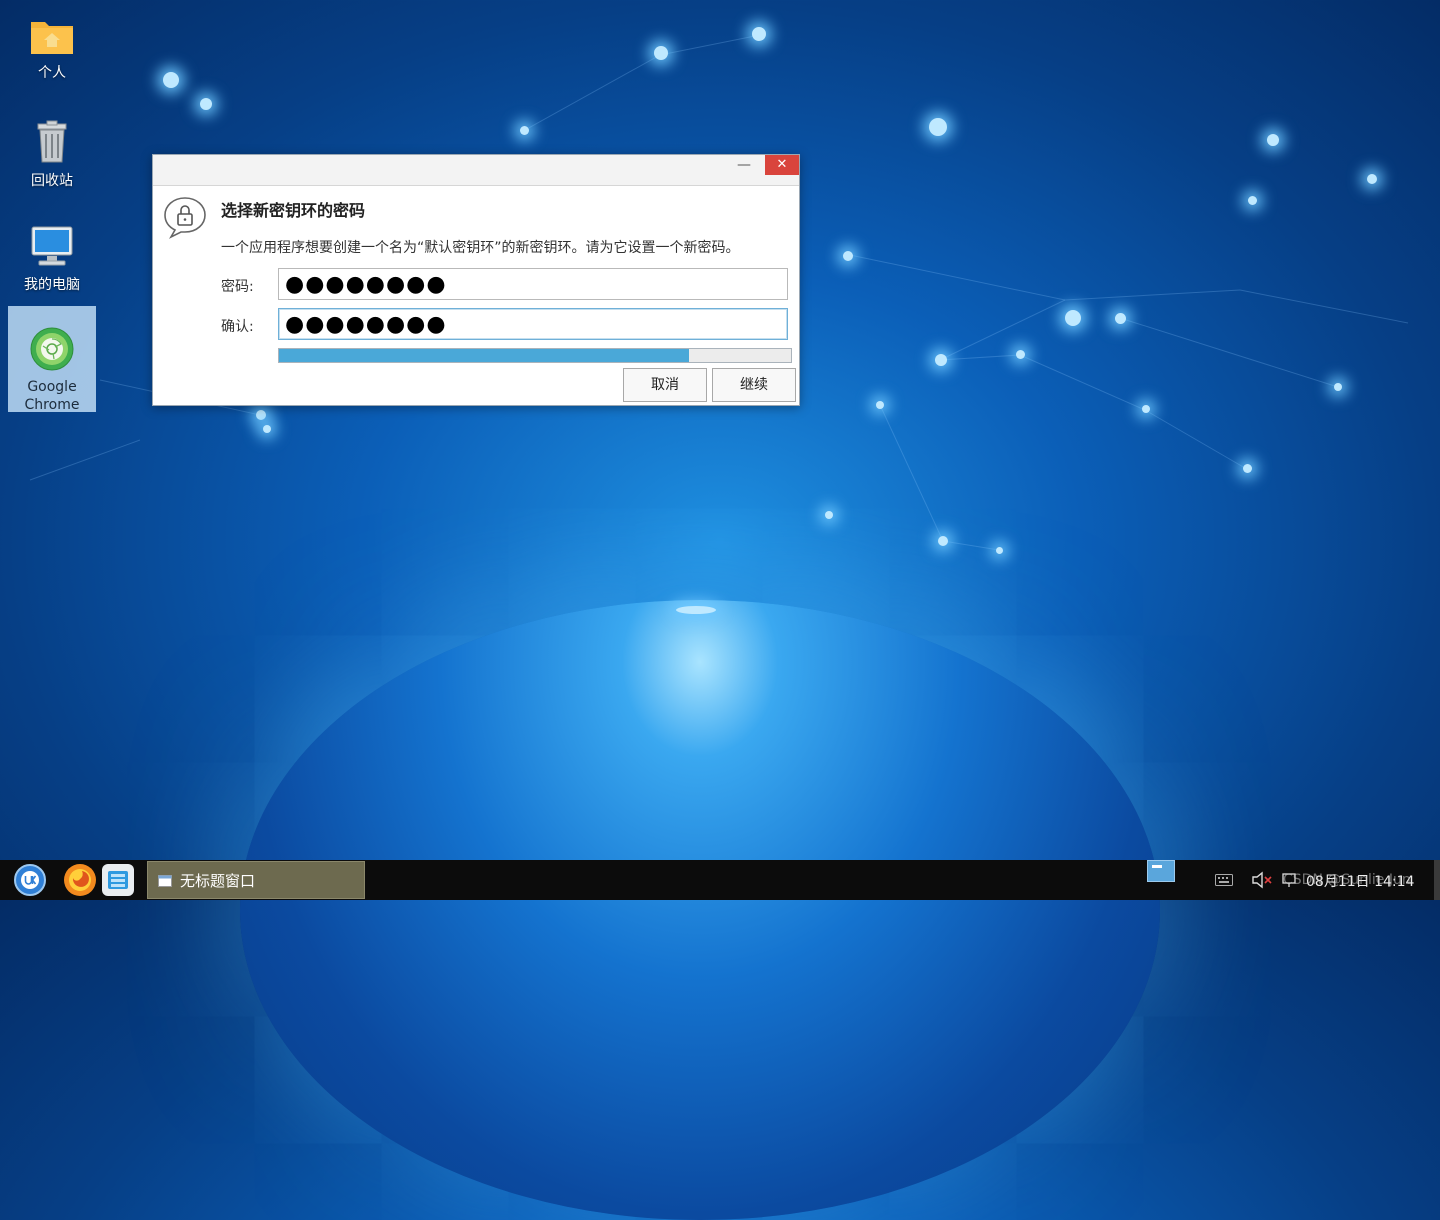 The width and height of the screenshot is (1440, 1220). What do you see at coordinates (533, 284) in the screenshot?
I see `password-input: ●●●●●●●●` at bounding box center [533, 284].